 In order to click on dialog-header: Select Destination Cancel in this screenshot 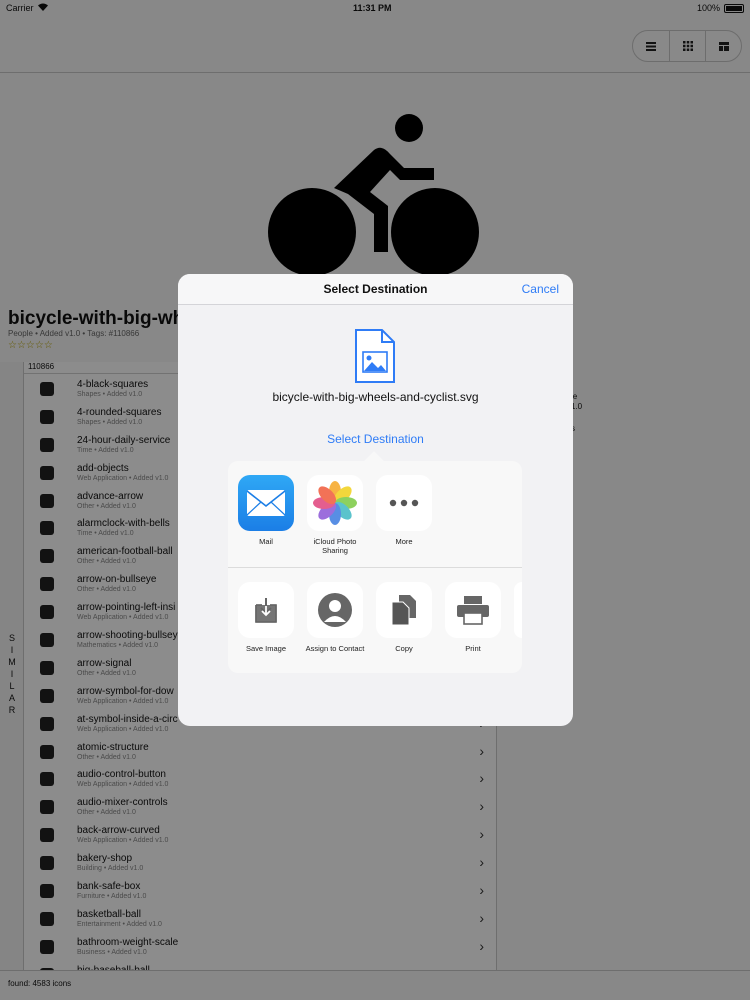, I will do `click(375, 289)`.